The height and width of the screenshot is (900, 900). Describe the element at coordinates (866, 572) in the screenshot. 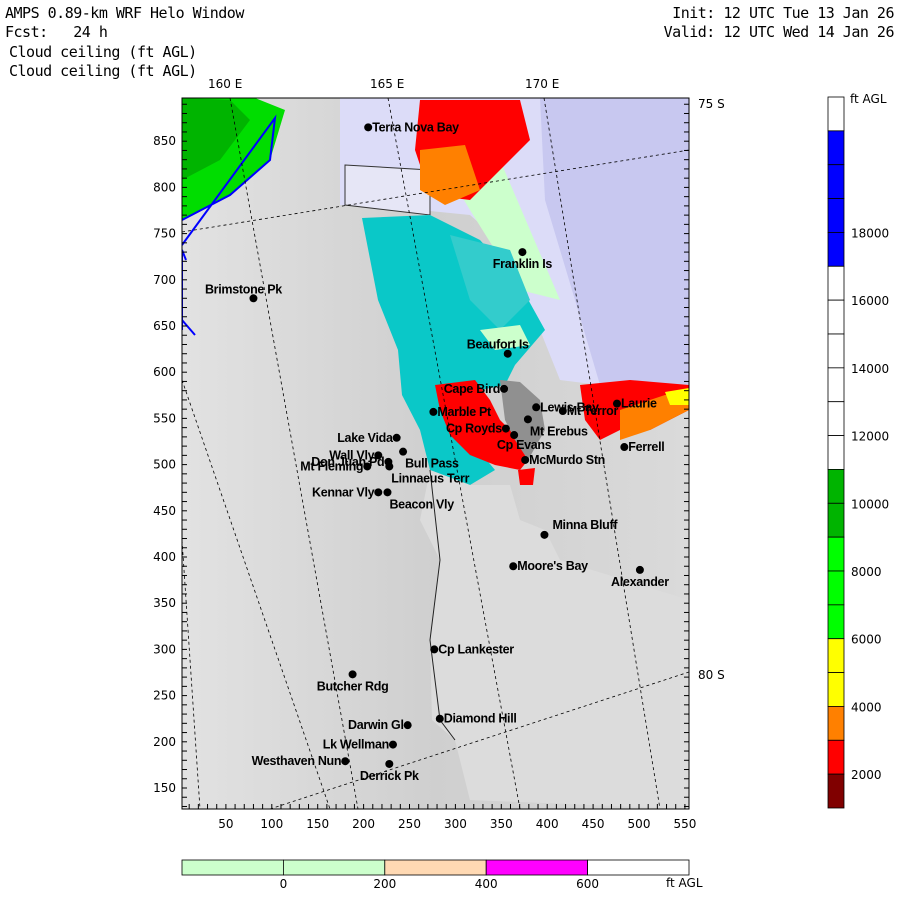

I see `colorbar-label: 8000` at that location.